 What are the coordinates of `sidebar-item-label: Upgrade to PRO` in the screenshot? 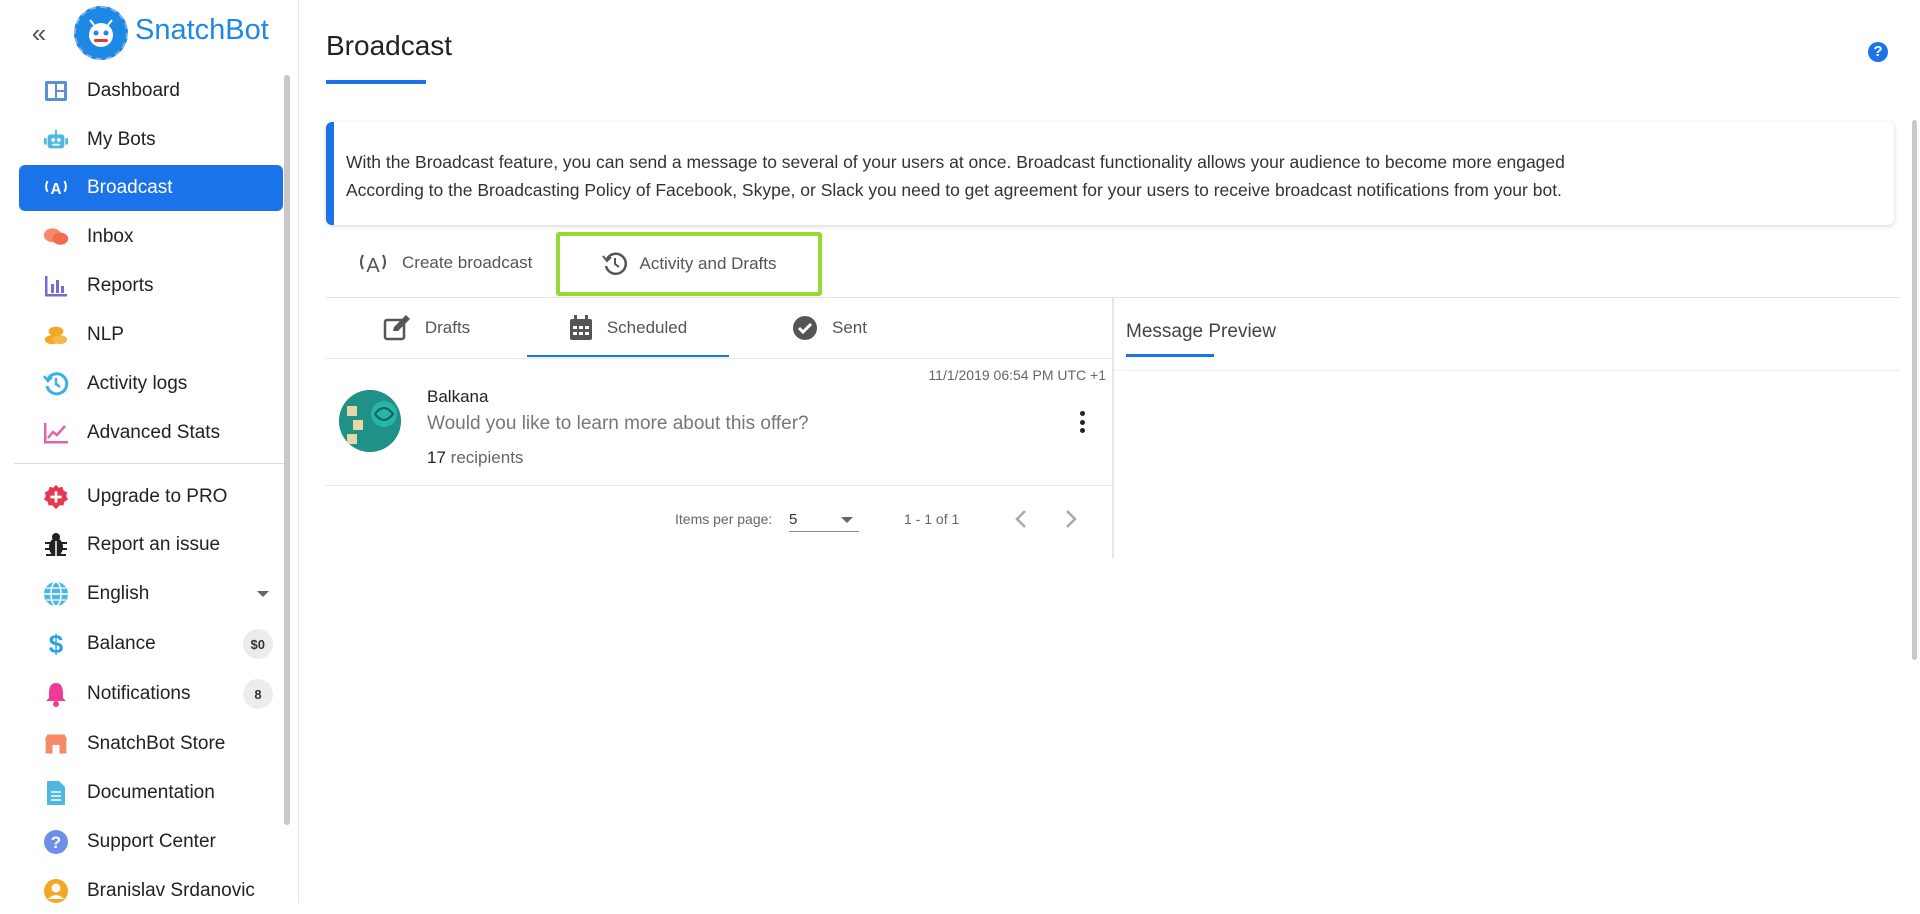 It's located at (157, 496).